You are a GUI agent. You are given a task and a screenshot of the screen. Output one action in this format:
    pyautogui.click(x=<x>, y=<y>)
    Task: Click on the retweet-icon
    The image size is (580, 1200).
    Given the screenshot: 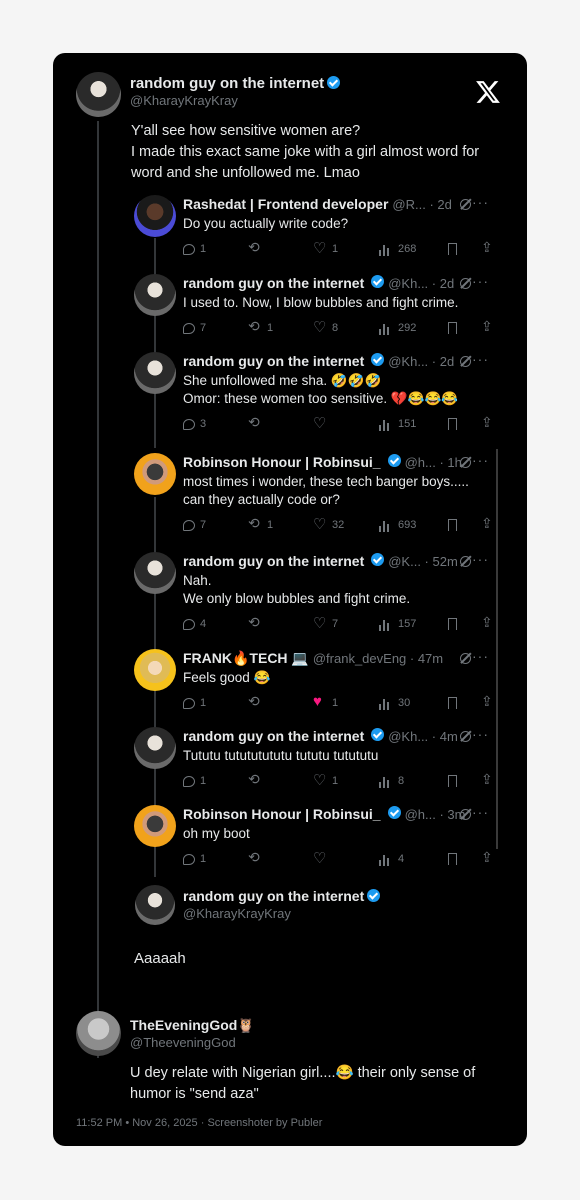 What is the action you would take?
    pyautogui.click(x=255, y=247)
    